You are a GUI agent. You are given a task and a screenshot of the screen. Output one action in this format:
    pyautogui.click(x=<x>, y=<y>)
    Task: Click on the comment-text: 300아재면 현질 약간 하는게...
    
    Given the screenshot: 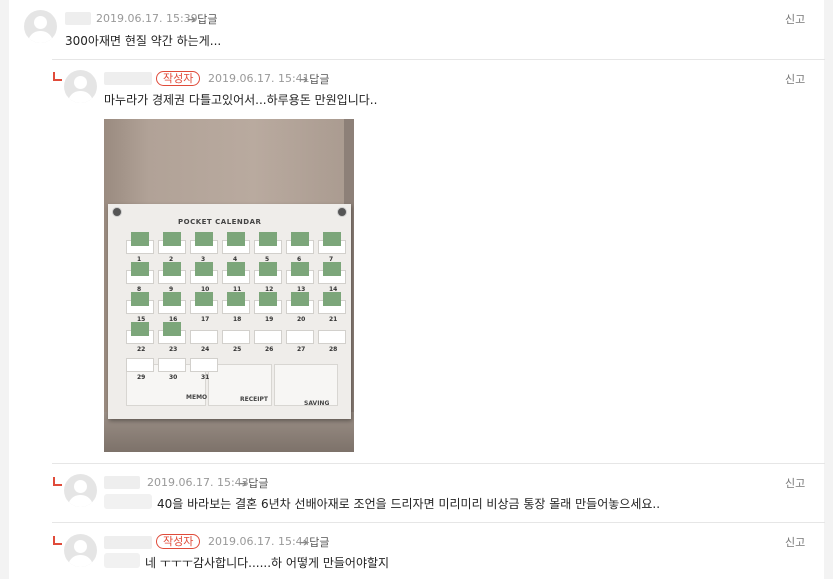 What is the action you would take?
    pyautogui.click(x=143, y=41)
    